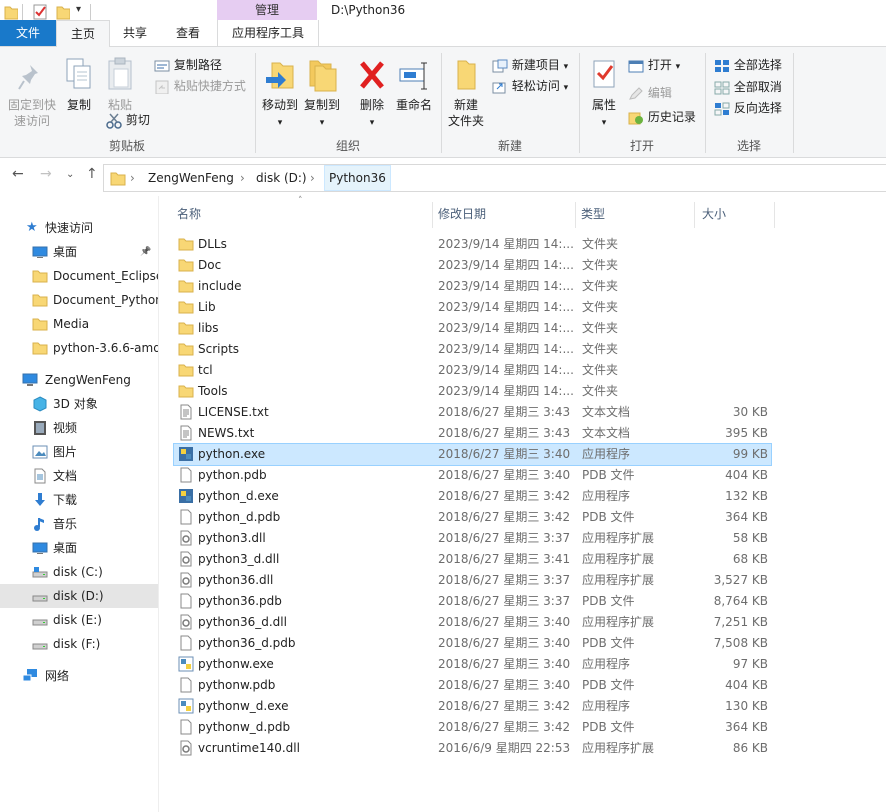 The width and height of the screenshot is (886, 812). What do you see at coordinates (78, 12) in the screenshot?
I see `customize-quick-access-icon: ▾` at bounding box center [78, 12].